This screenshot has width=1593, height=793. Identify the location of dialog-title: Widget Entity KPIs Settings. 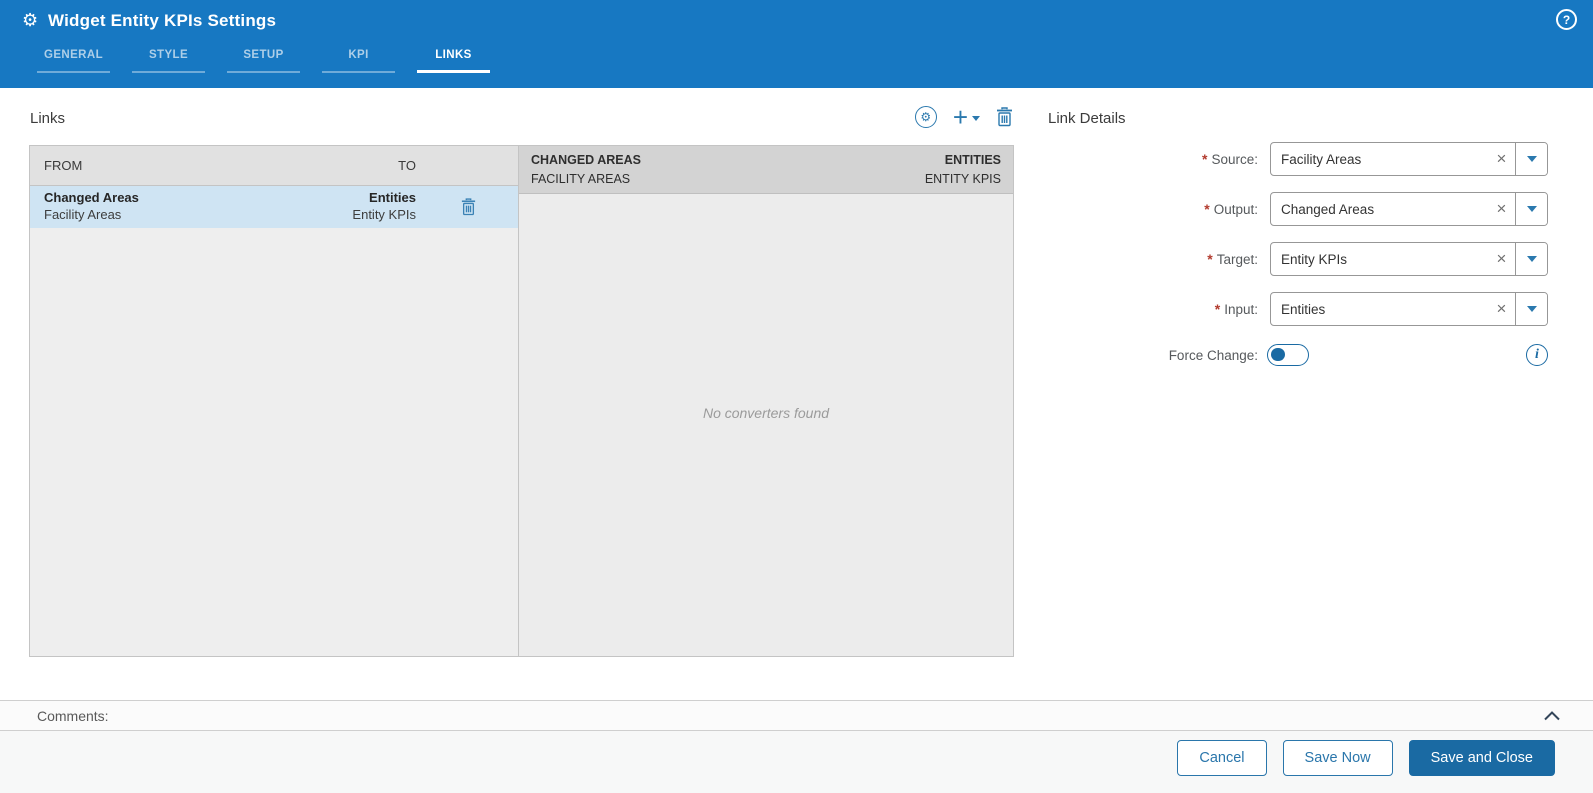
(162, 20).